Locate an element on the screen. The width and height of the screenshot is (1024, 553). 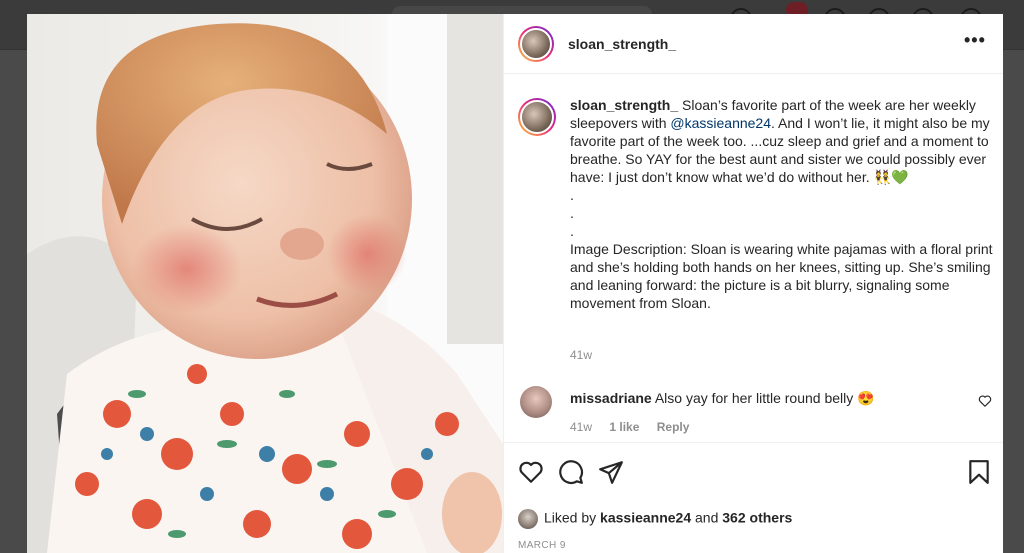
comment-like-heart-icon is located at coordinates (985, 401).